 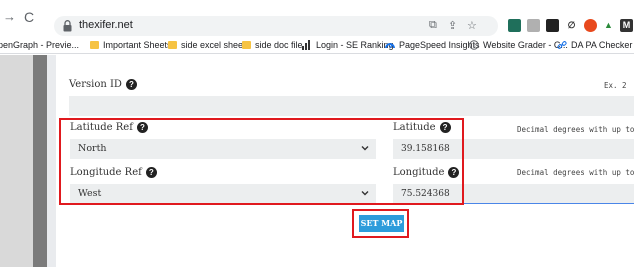 What do you see at coordinates (216, 45) in the screenshot?
I see `bookmark-label: side excel sheets` at bounding box center [216, 45].